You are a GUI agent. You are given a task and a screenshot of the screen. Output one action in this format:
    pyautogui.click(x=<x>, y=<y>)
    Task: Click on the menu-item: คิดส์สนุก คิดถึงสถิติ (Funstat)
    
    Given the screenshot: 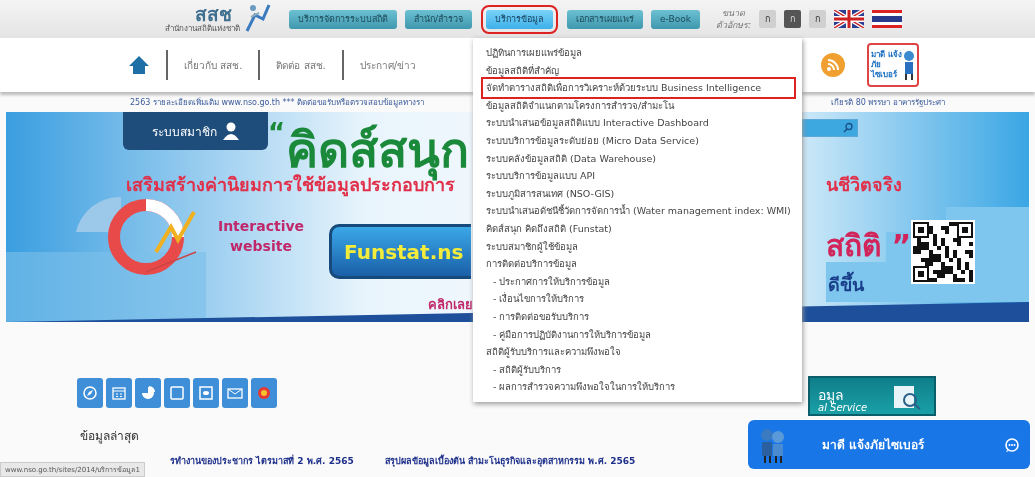 What is the action you would take?
    pyautogui.click(x=638, y=228)
    